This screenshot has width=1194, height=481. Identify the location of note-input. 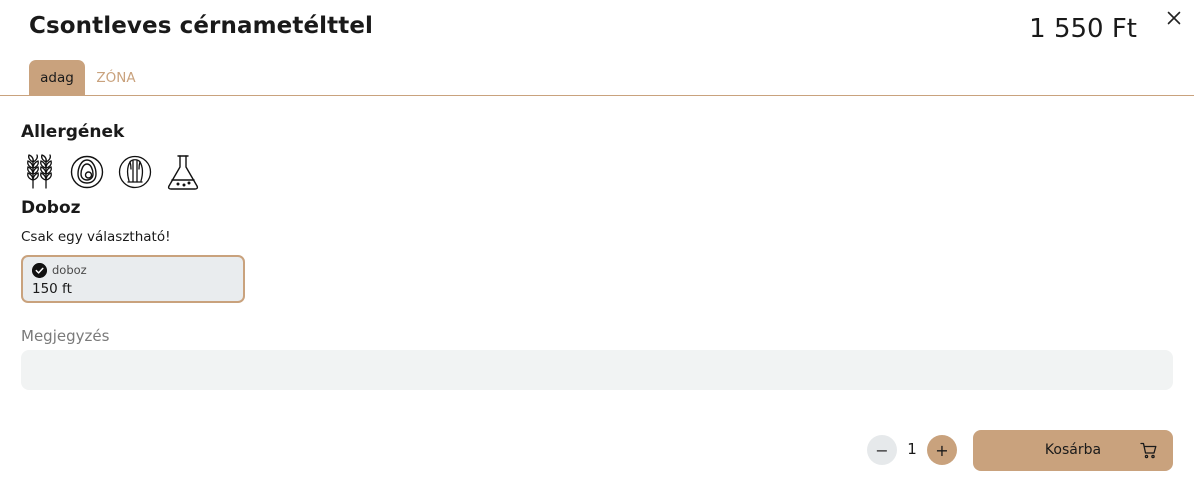
(597, 370).